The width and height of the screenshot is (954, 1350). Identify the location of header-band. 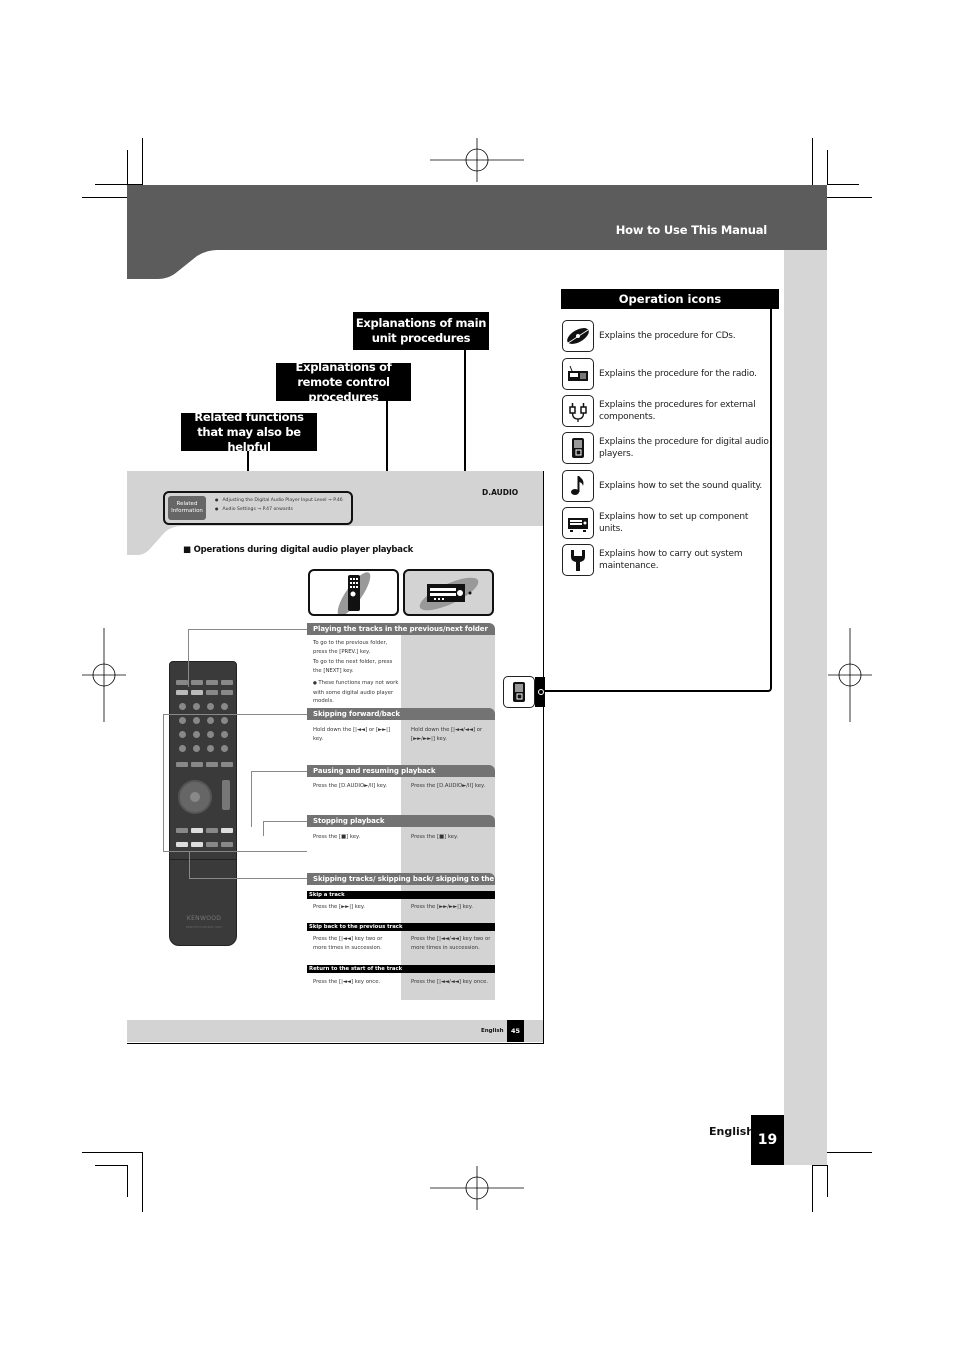
(477, 217).